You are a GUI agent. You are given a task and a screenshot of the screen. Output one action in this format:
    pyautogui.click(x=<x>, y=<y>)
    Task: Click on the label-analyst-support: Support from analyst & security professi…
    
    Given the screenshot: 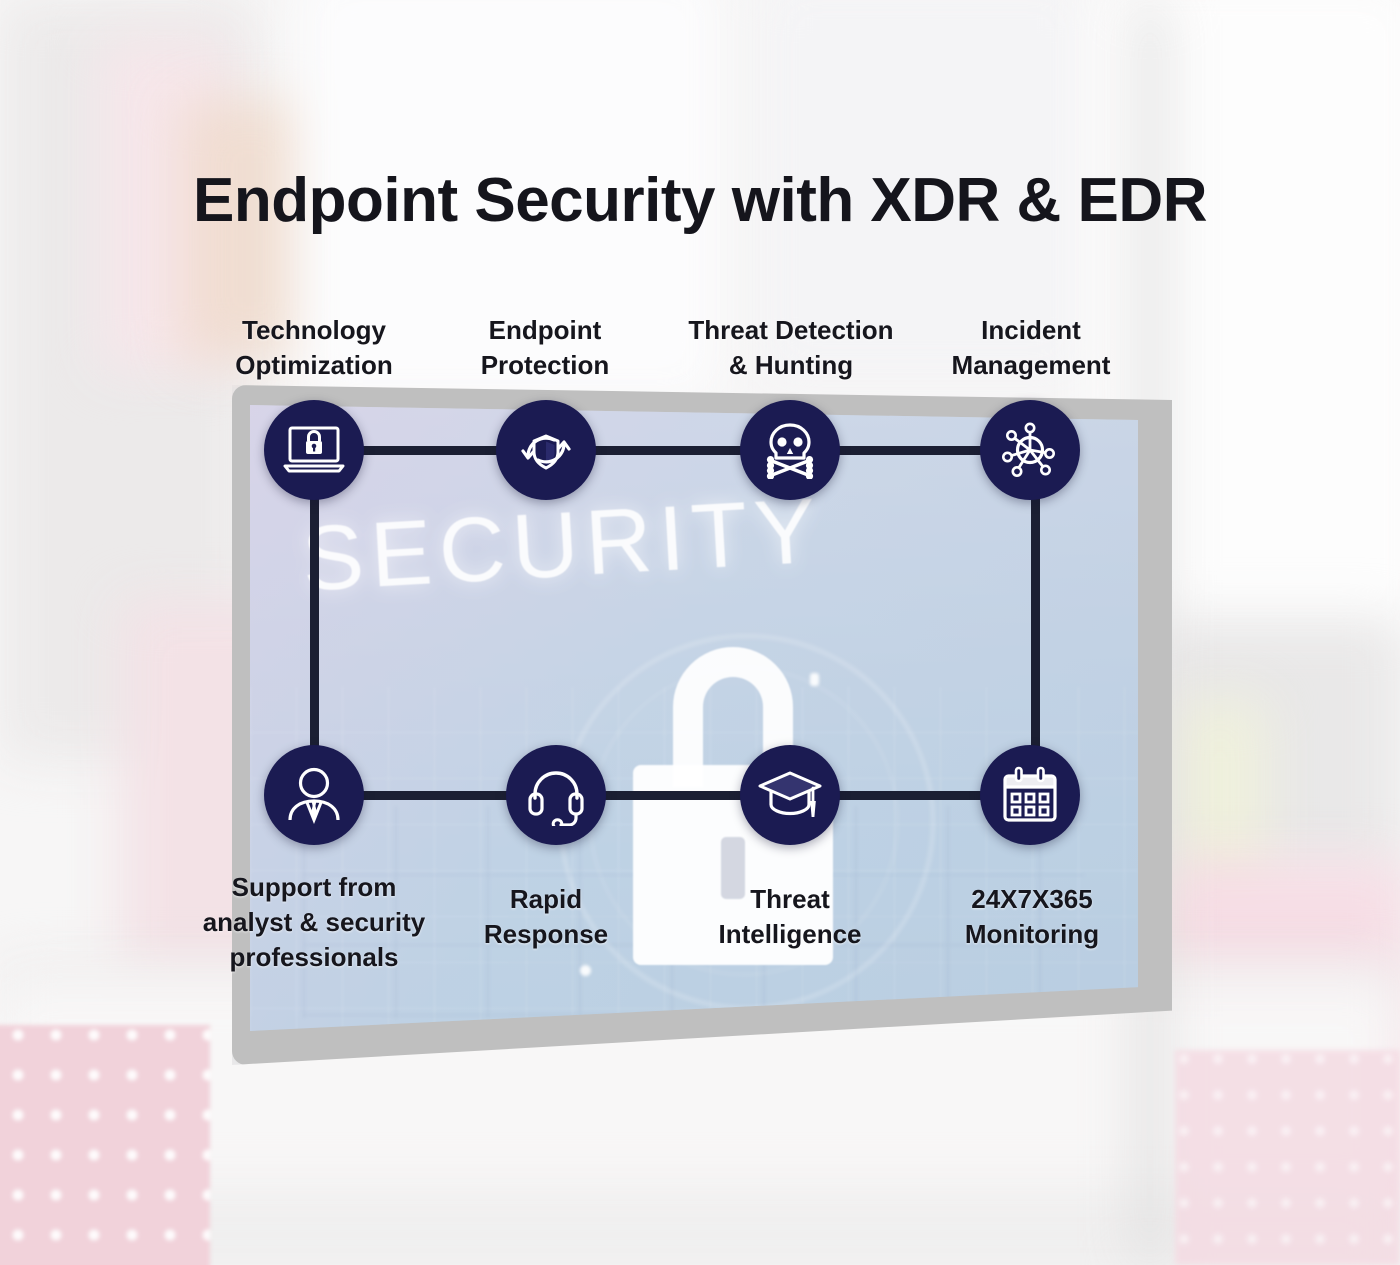 What is the action you would take?
    pyautogui.click(x=314, y=922)
    